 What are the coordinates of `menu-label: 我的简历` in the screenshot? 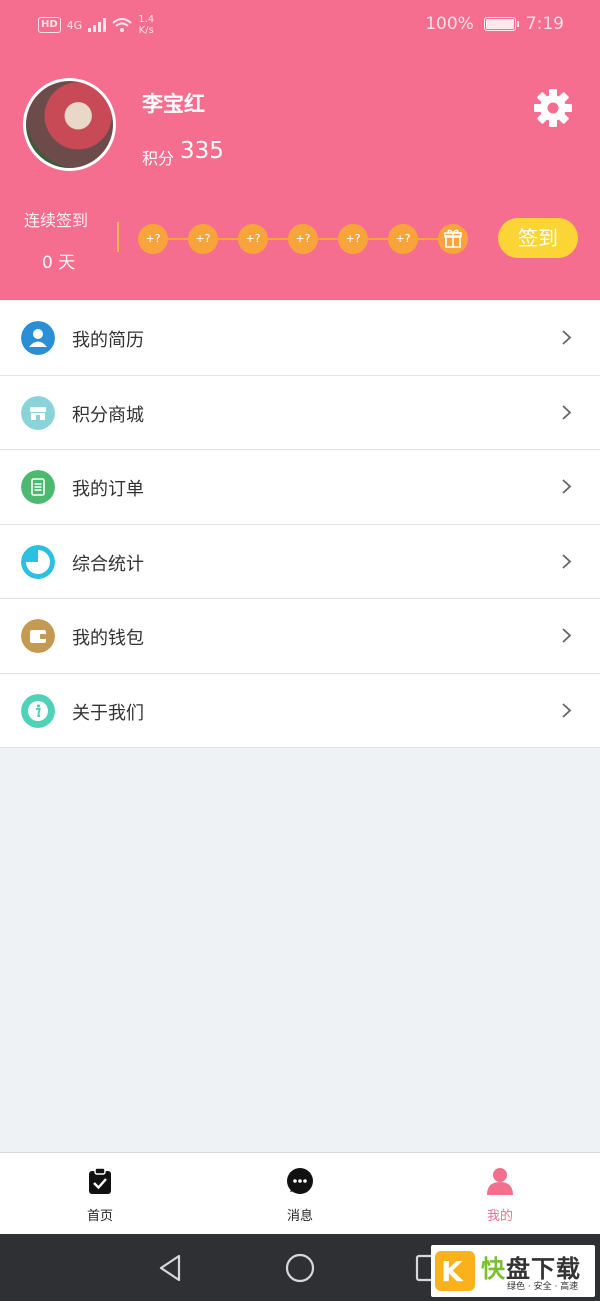 It's located at (108, 340).